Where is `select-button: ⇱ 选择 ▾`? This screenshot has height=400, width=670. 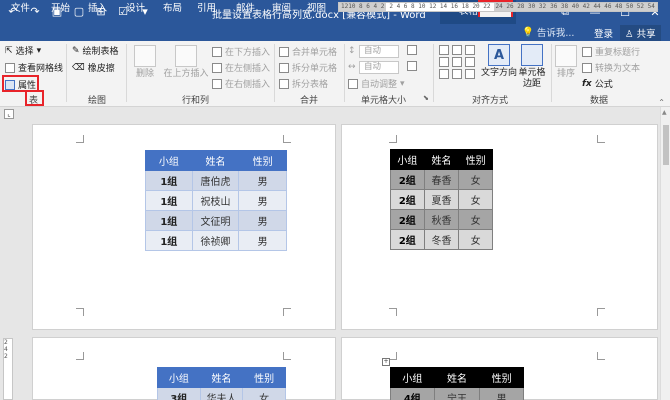 select-button: ⇱ 选择 ▾ is located at coordinates (23, 51).